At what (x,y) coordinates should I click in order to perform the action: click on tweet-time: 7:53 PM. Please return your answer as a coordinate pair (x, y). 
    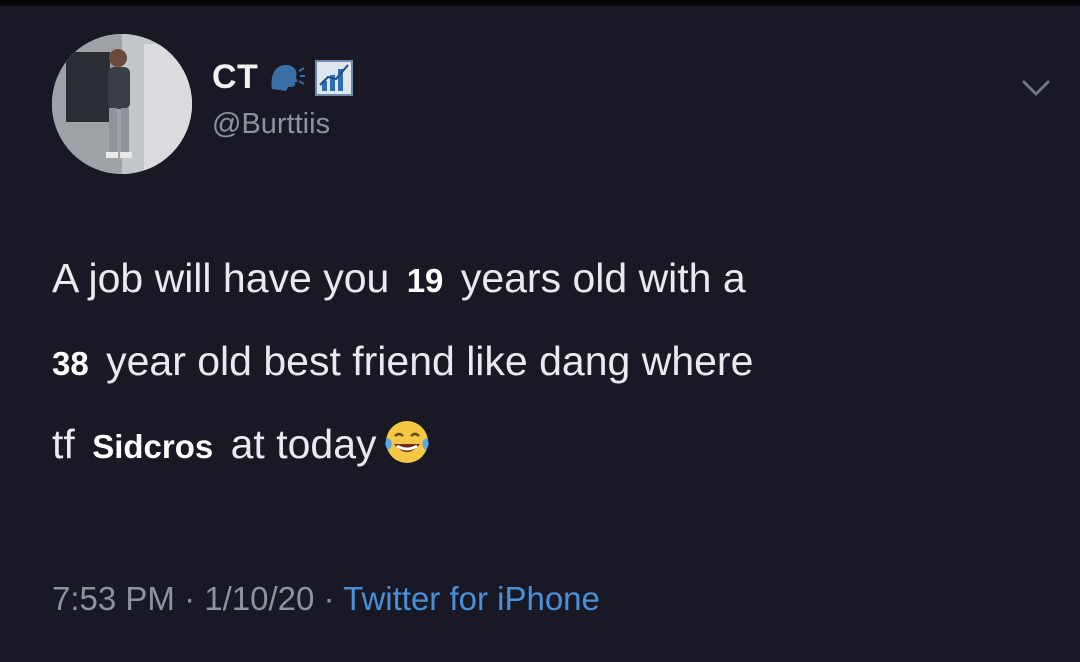
    Looking at the image, I should click on (113, 598).